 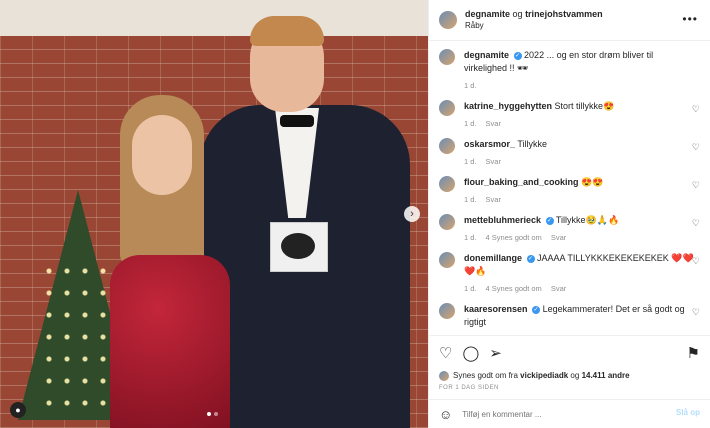 What do you see at coordinates (412, 214) in the screenshot?
I see `next-photo-button: ›` at bounding box center [412, 214].